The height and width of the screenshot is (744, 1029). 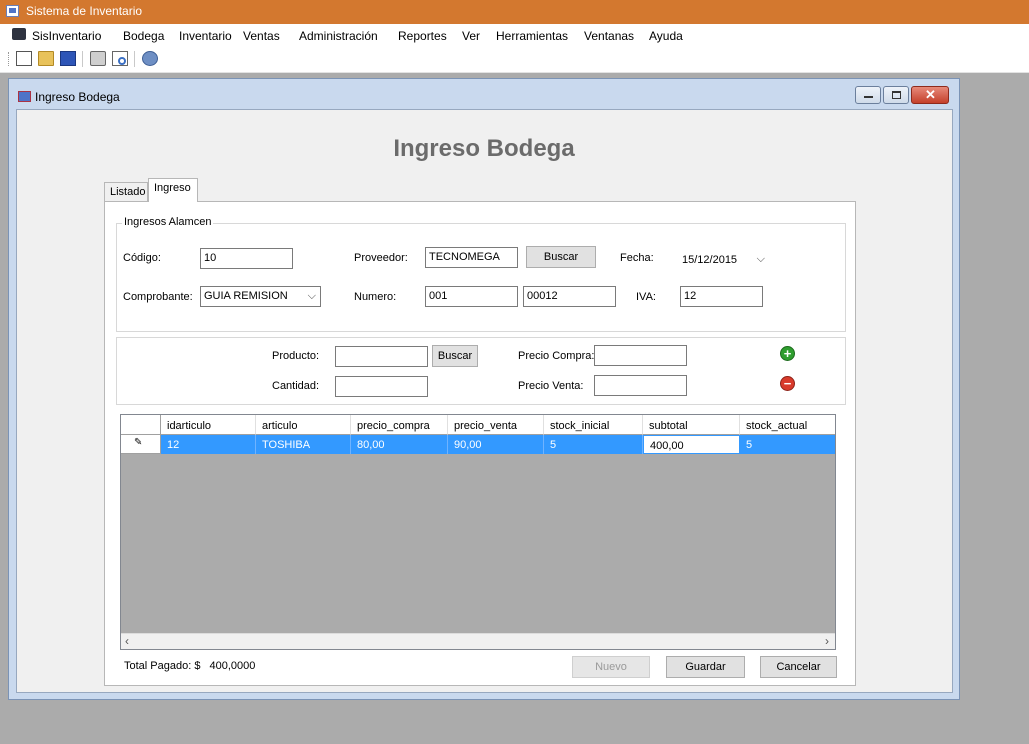 What do you see at coordinates (208, 425) in the screenshot?
I see `column-header-idarticulo: idarticulo` at bounding box center [208, 425].